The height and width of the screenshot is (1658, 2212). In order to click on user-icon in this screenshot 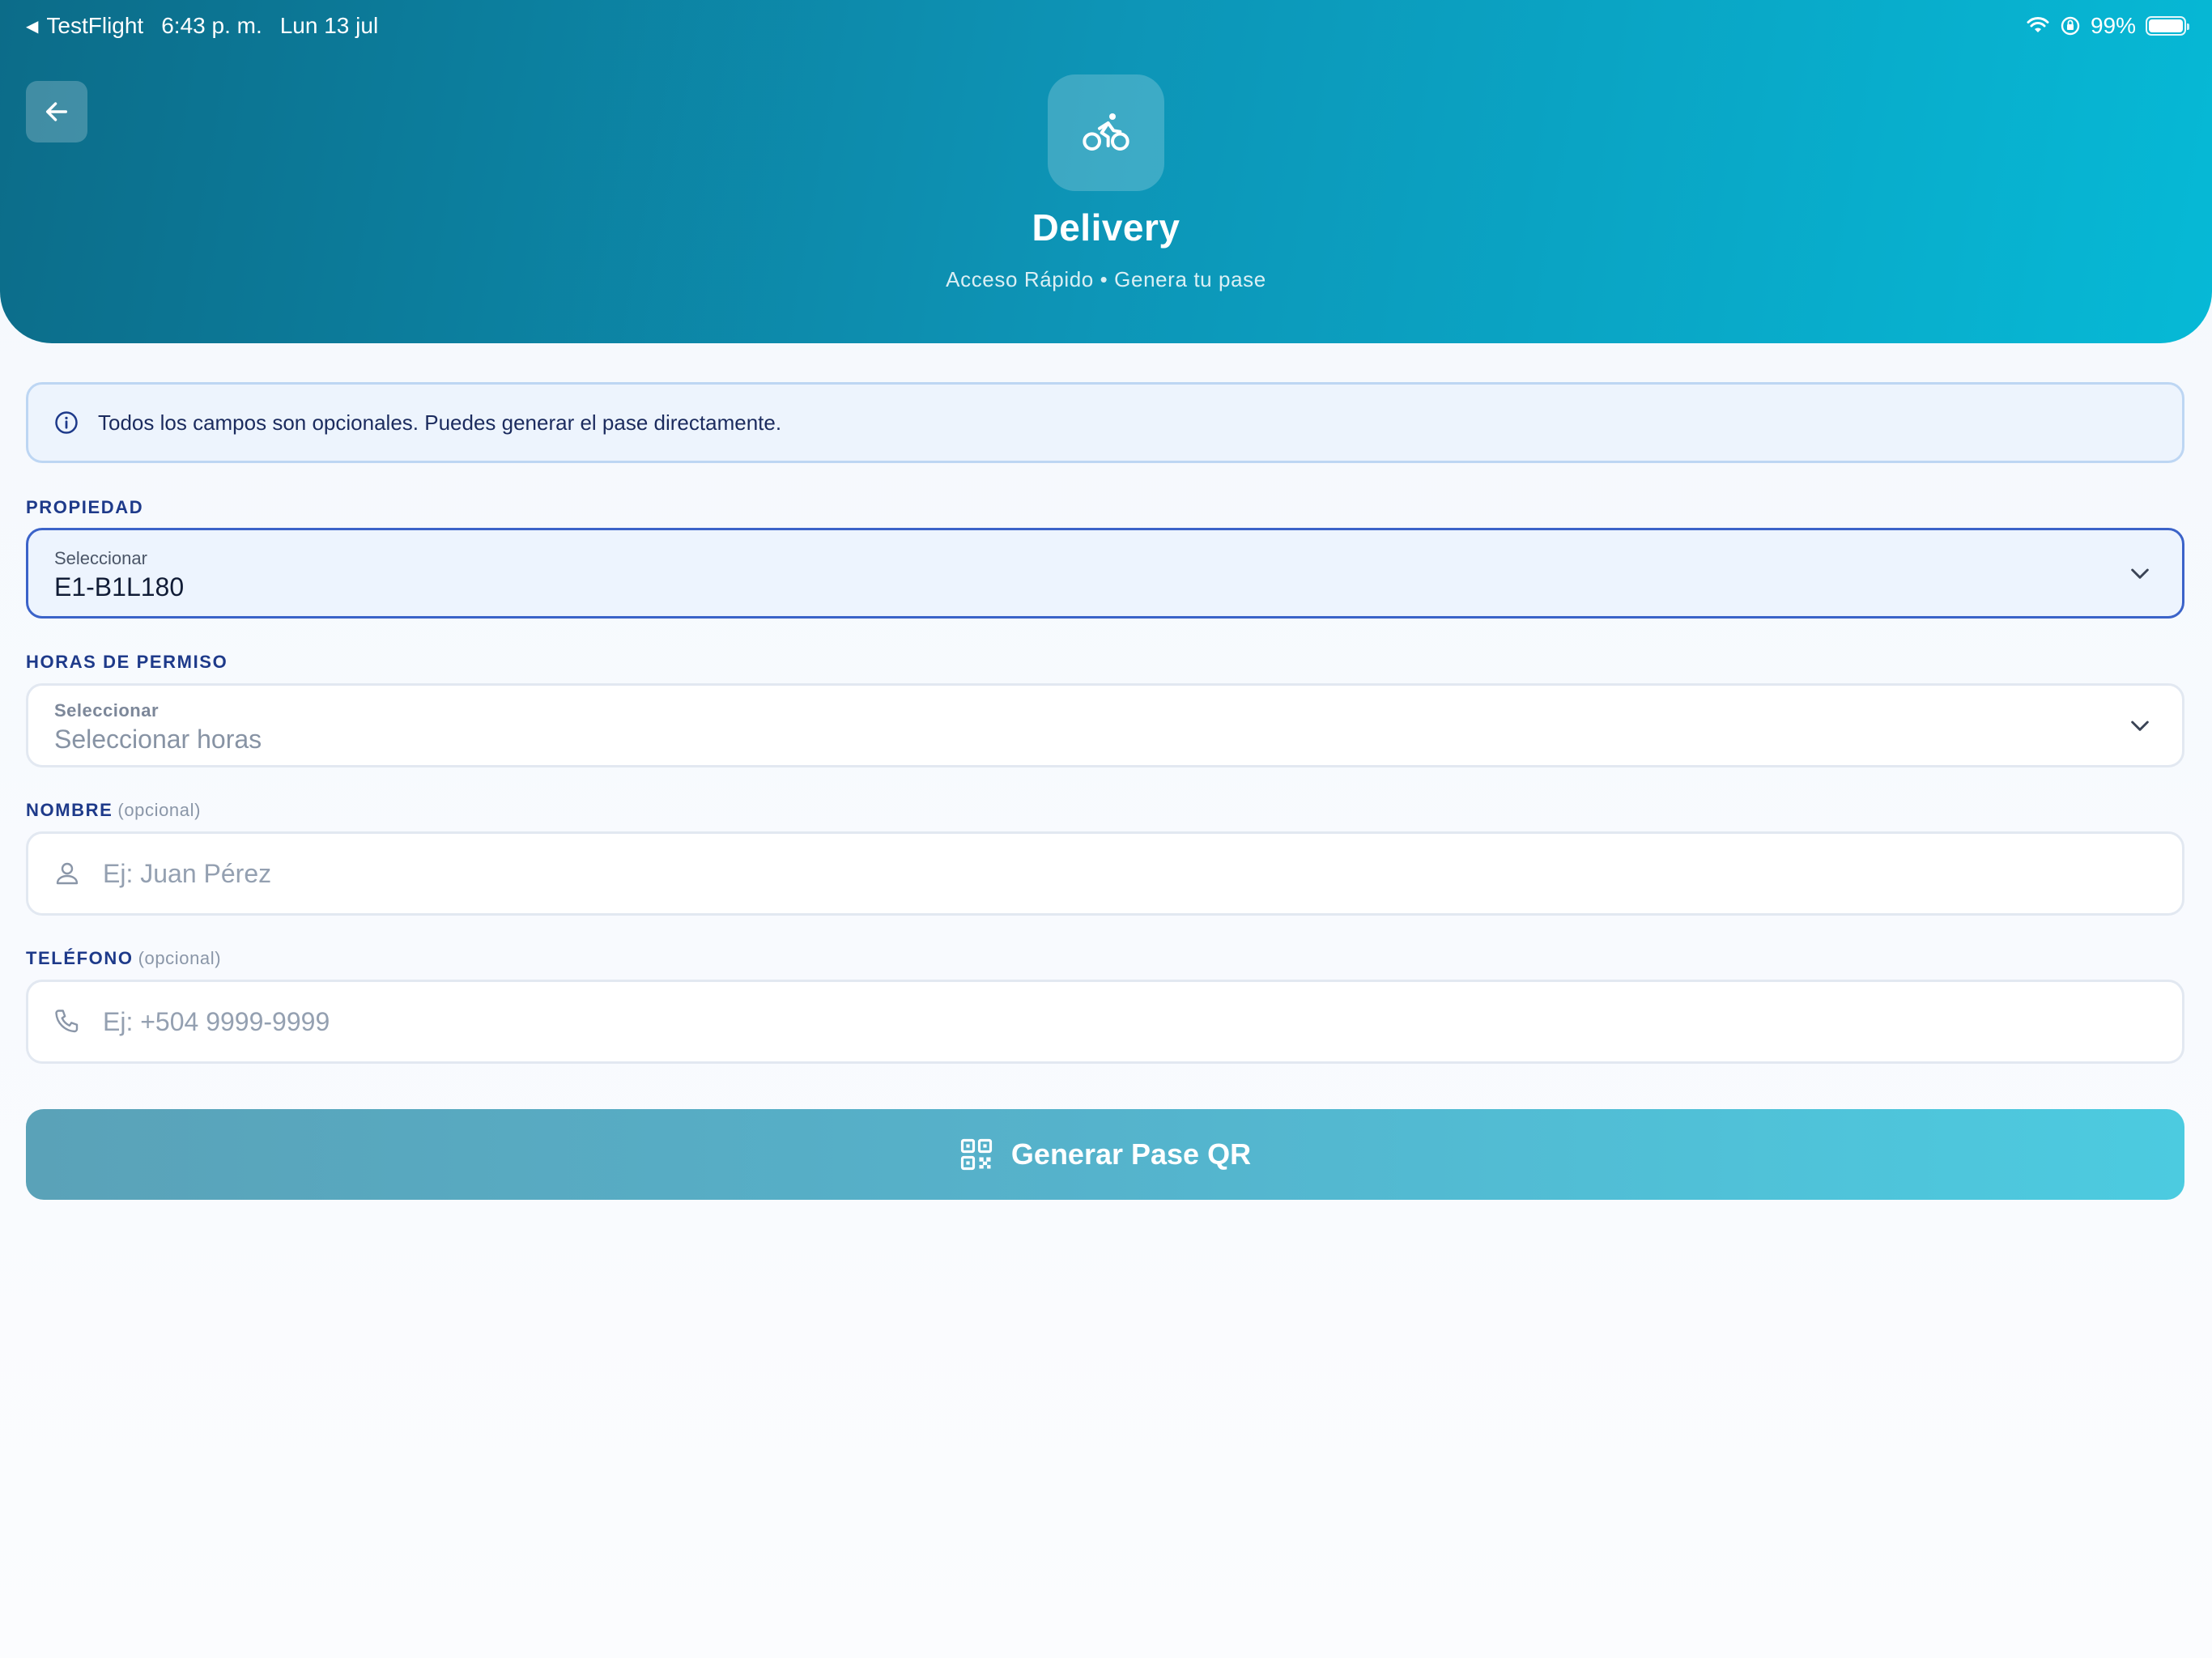, I will do `click(67, 873)`.